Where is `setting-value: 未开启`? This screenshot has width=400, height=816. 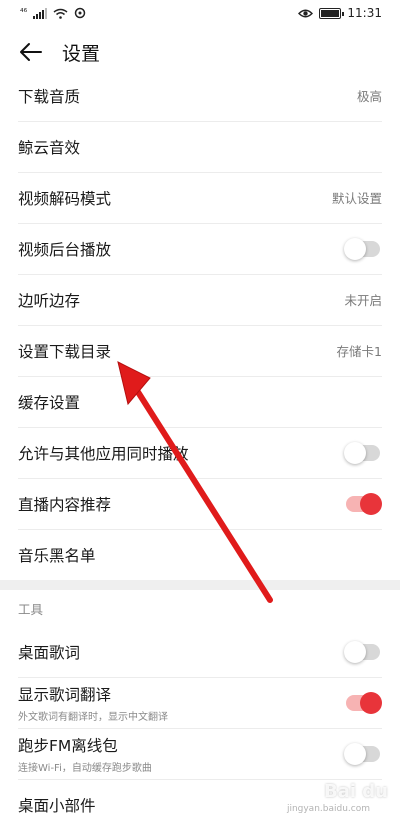 setting-value: 未开启 is located at coordinates (363, 300).